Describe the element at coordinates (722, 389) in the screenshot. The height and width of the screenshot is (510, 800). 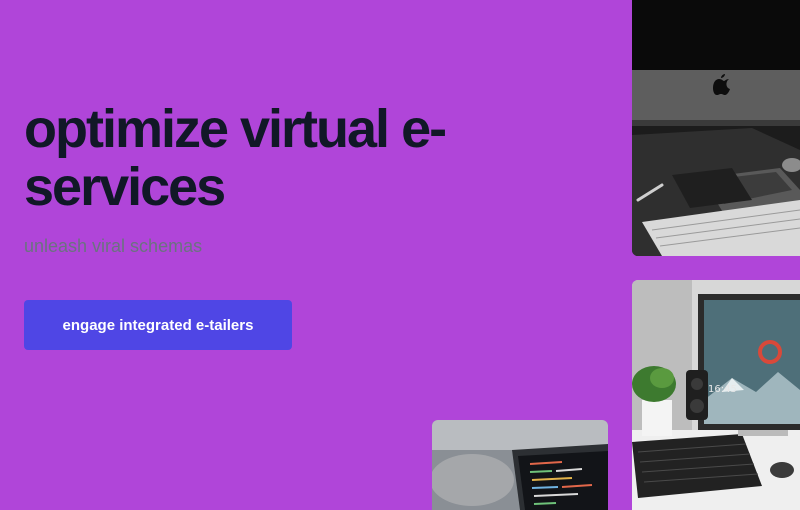
I see `svg-text: 16:45` at that location.